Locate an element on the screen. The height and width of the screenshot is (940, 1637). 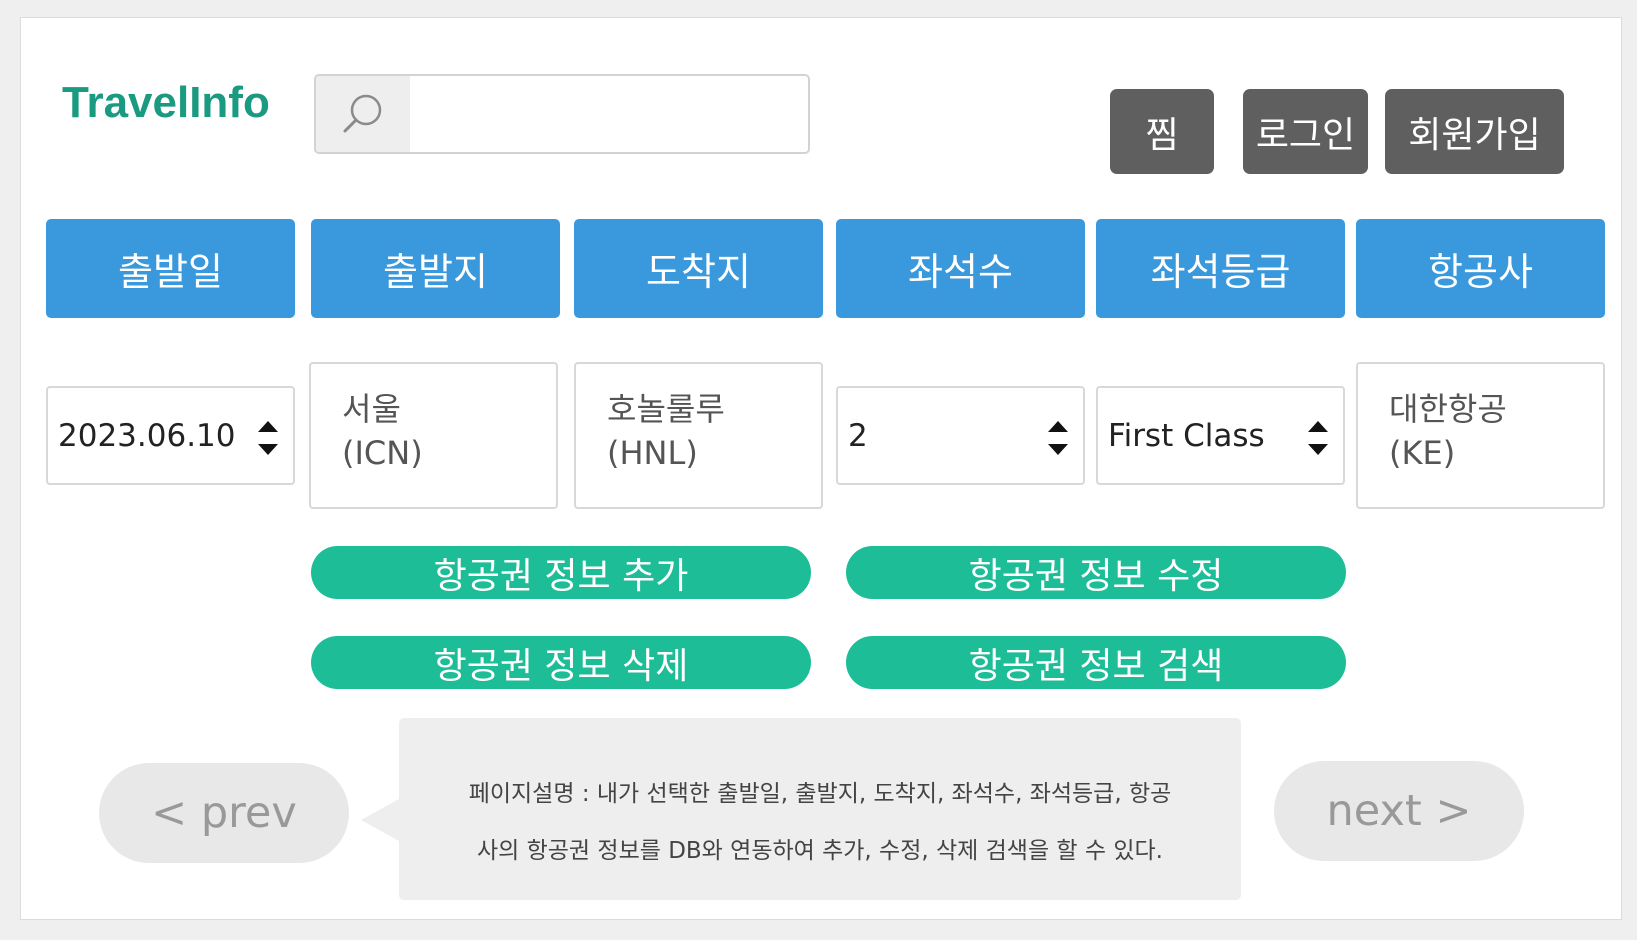
add-ticket-button: 항공권 정보 추가 is located at coordinates (561, 572).